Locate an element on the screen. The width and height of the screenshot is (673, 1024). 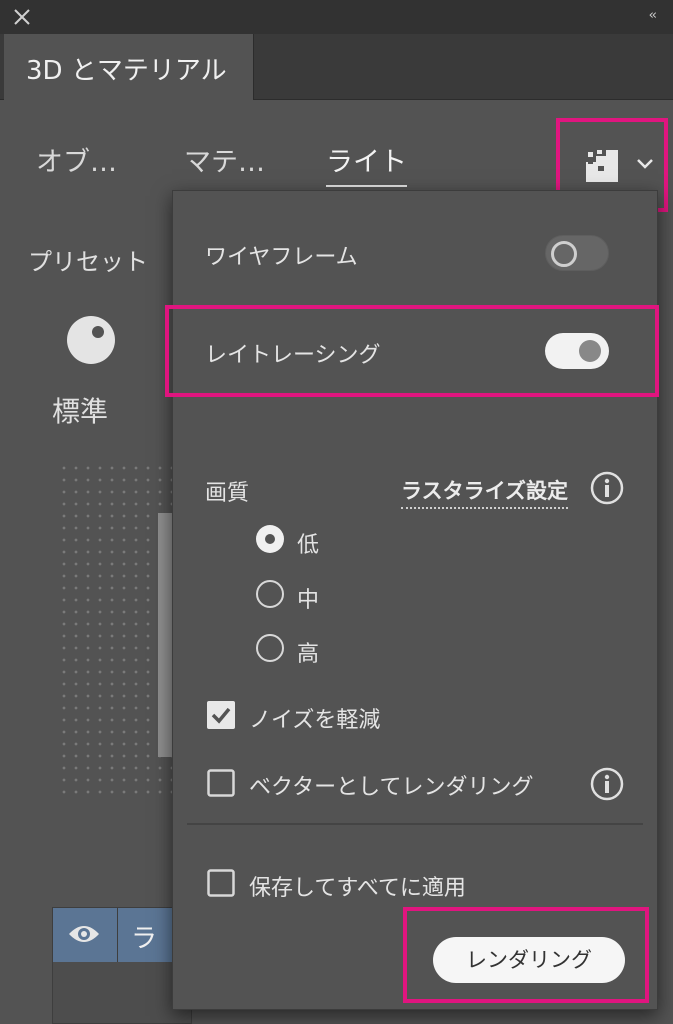
standard-light-preset-icon is located at coordinates (91, 340).